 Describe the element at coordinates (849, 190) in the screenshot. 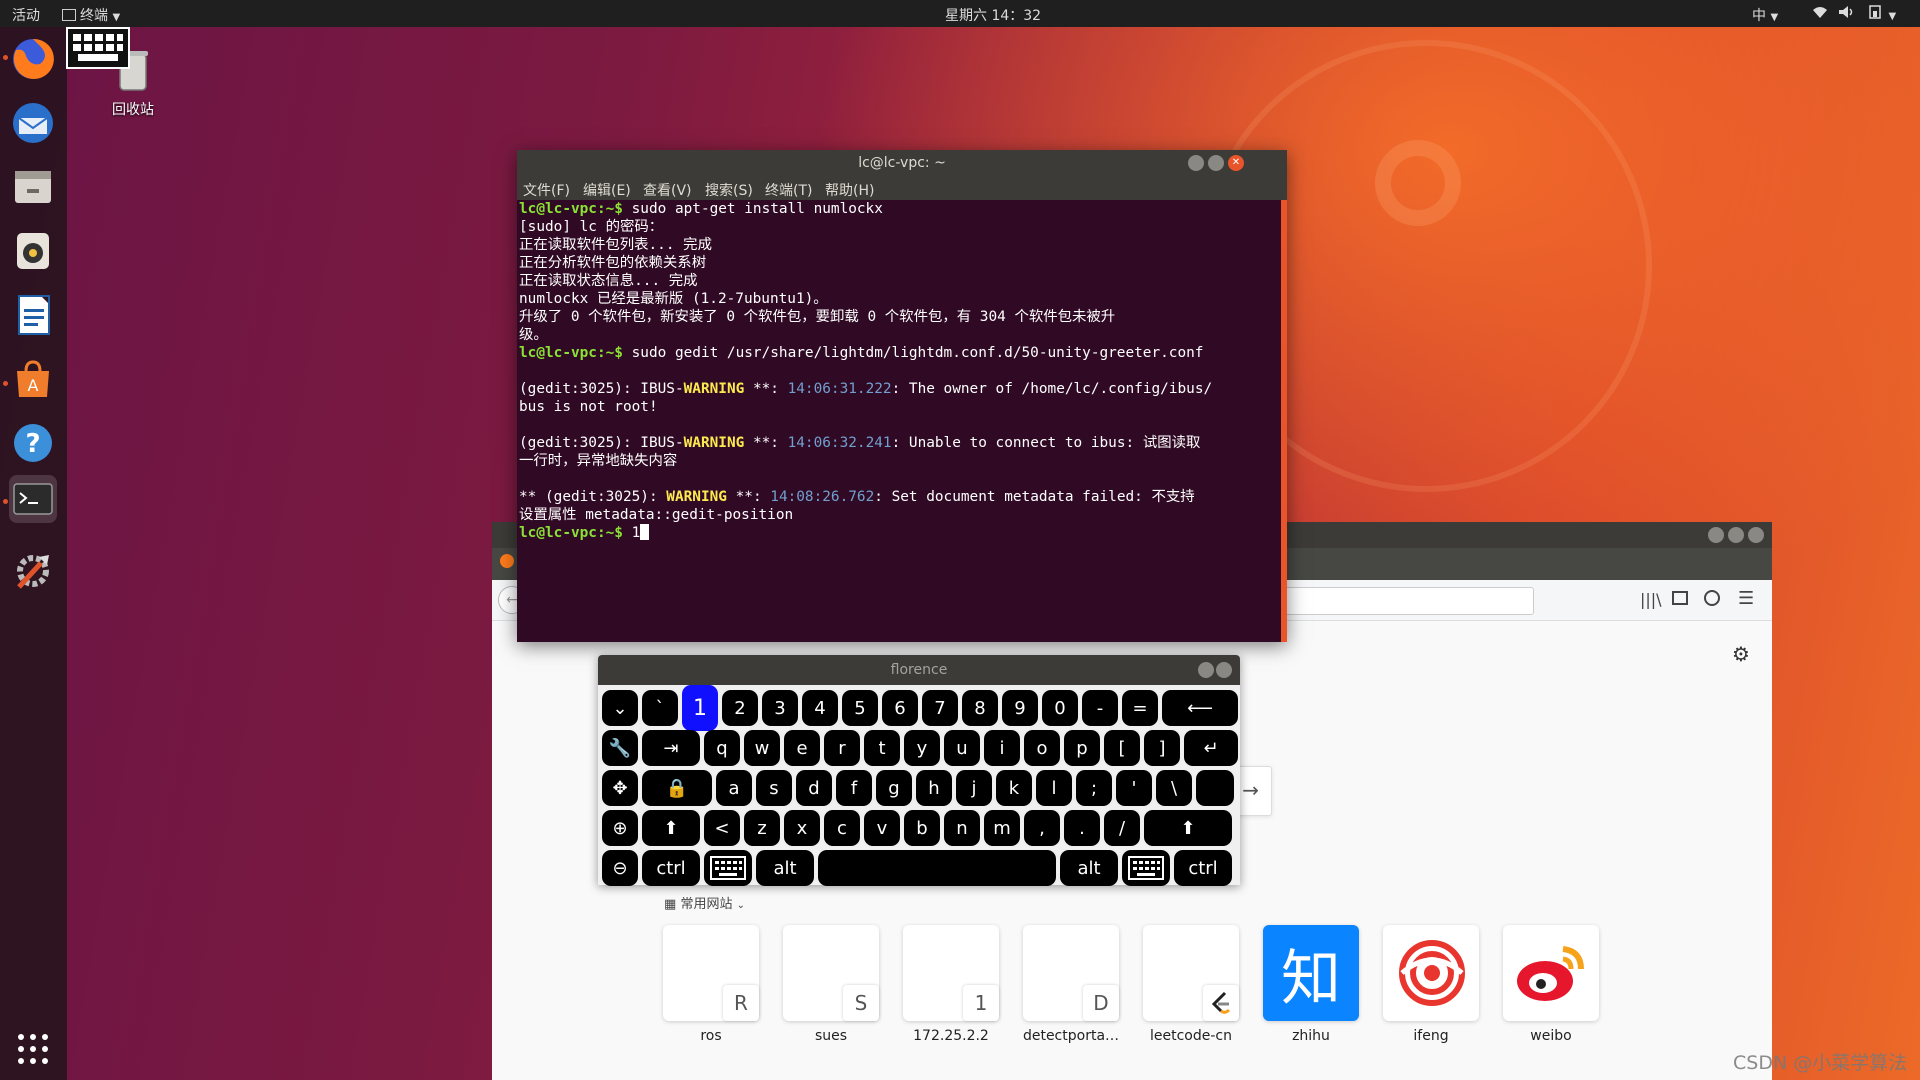

I see `menu-help: 帮助(H)` at that location.